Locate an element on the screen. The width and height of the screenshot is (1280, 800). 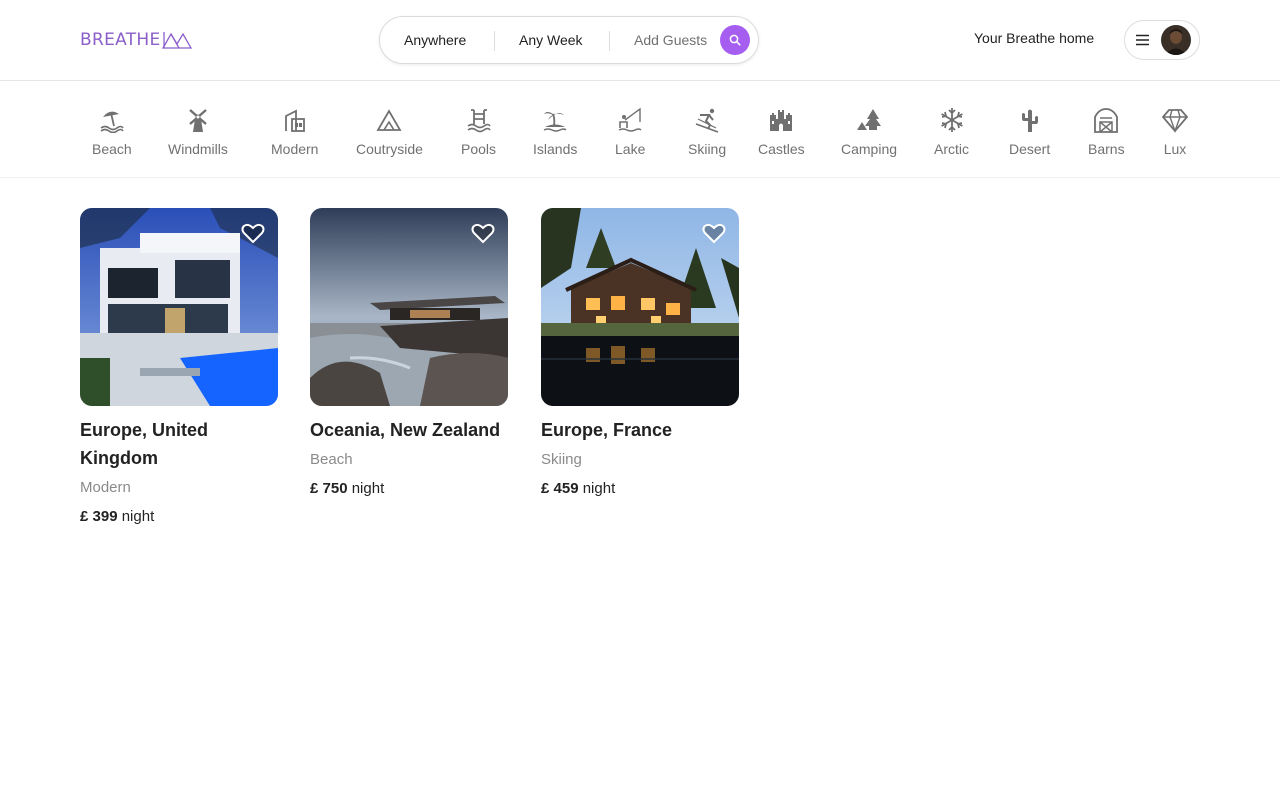
category-islands: Islands is located at coordinates (555, 132).